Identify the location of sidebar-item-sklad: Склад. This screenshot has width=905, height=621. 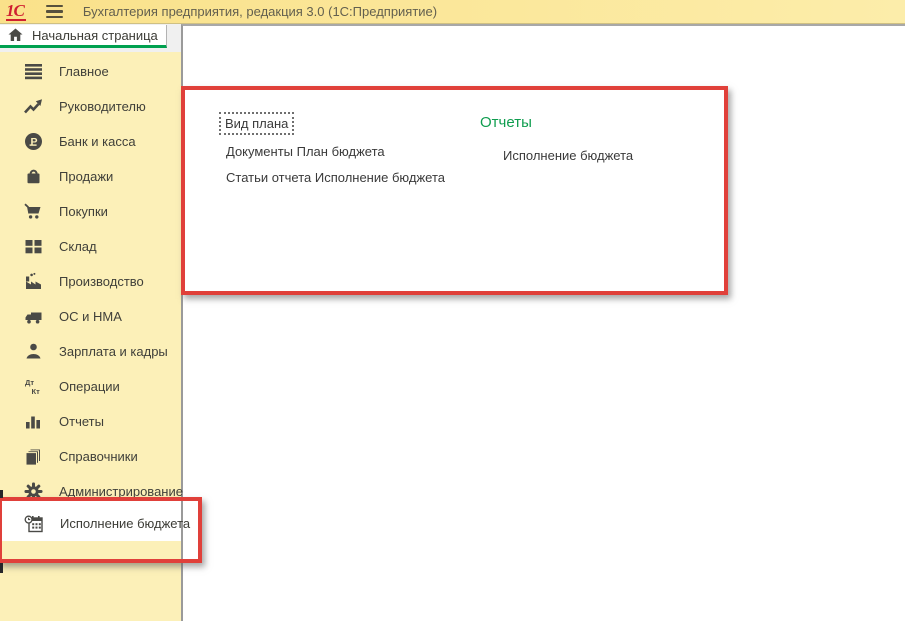
(90, 246).